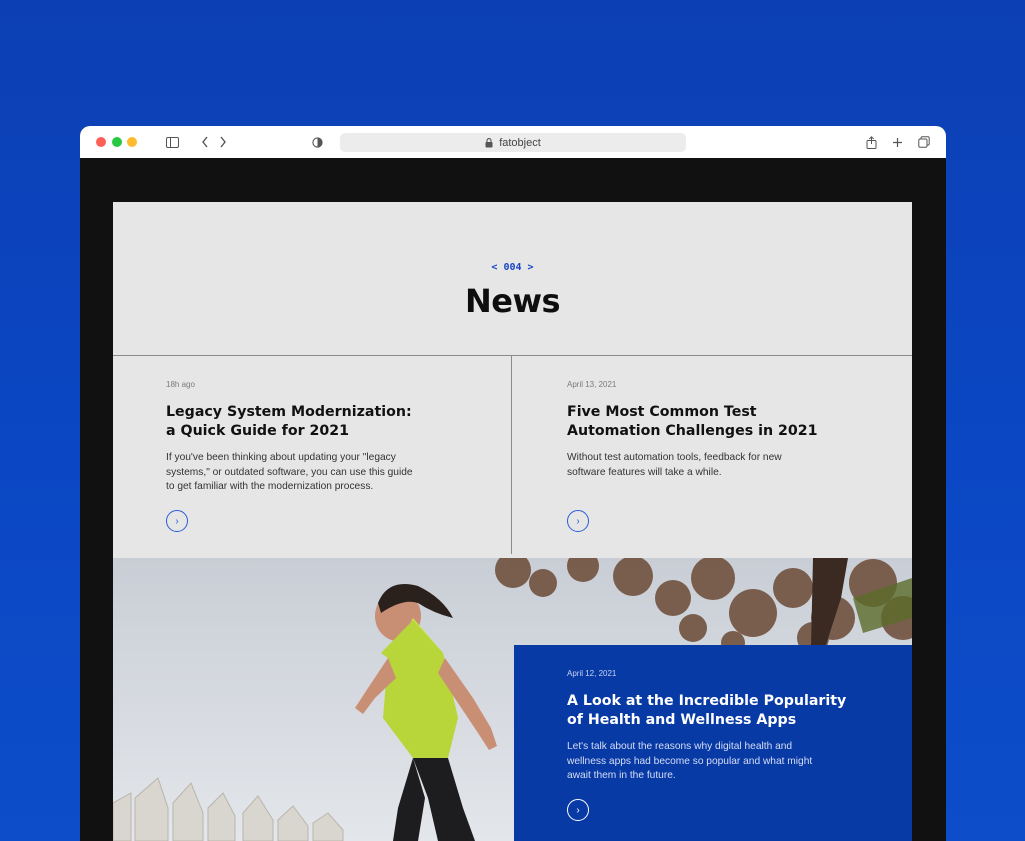  What do you see at coordinates (512, 267) in the screenshot?
I see `section-number: < 004 >` at bounding box center [512, 267].